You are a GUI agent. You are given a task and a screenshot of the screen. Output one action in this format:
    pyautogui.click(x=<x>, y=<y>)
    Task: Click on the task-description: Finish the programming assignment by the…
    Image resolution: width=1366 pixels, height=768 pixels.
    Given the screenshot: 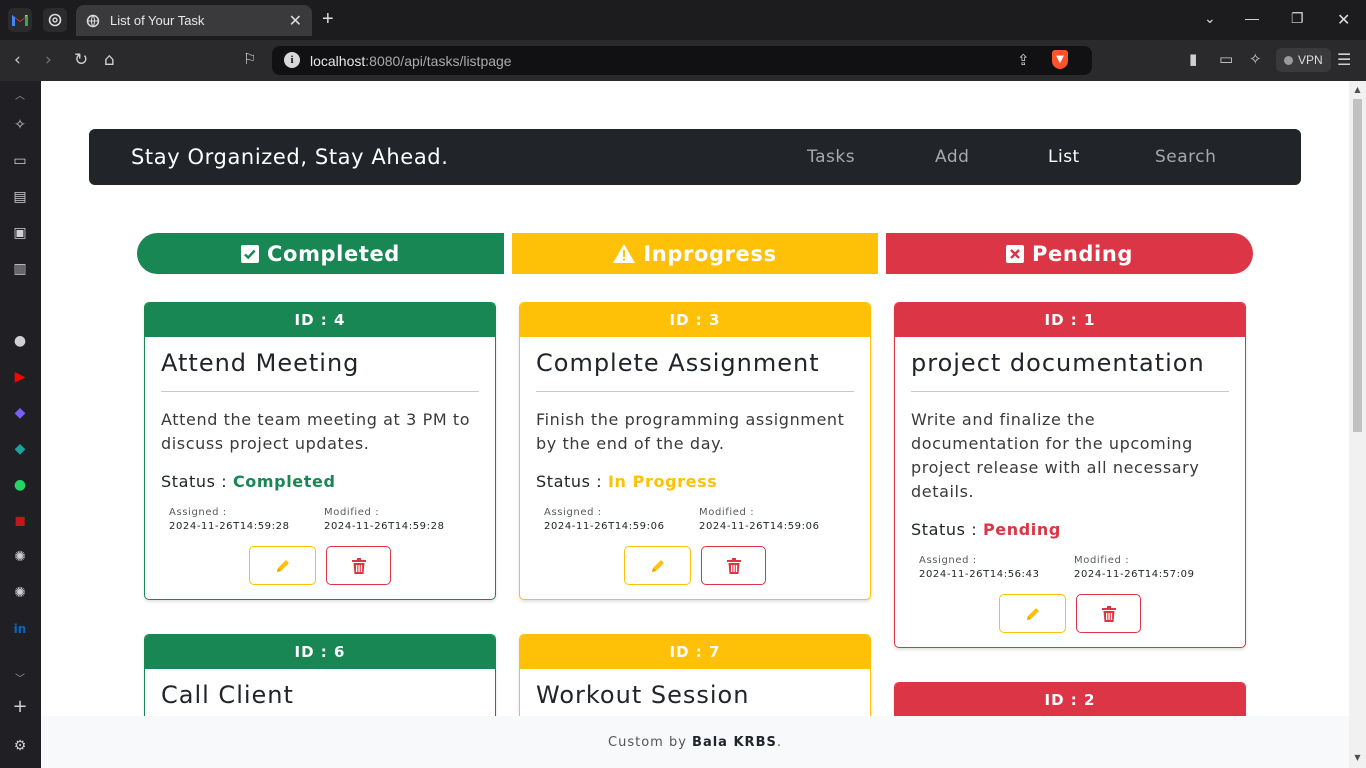 What is the action you would take?
    pyautogui.click(x=690, y=431)
    